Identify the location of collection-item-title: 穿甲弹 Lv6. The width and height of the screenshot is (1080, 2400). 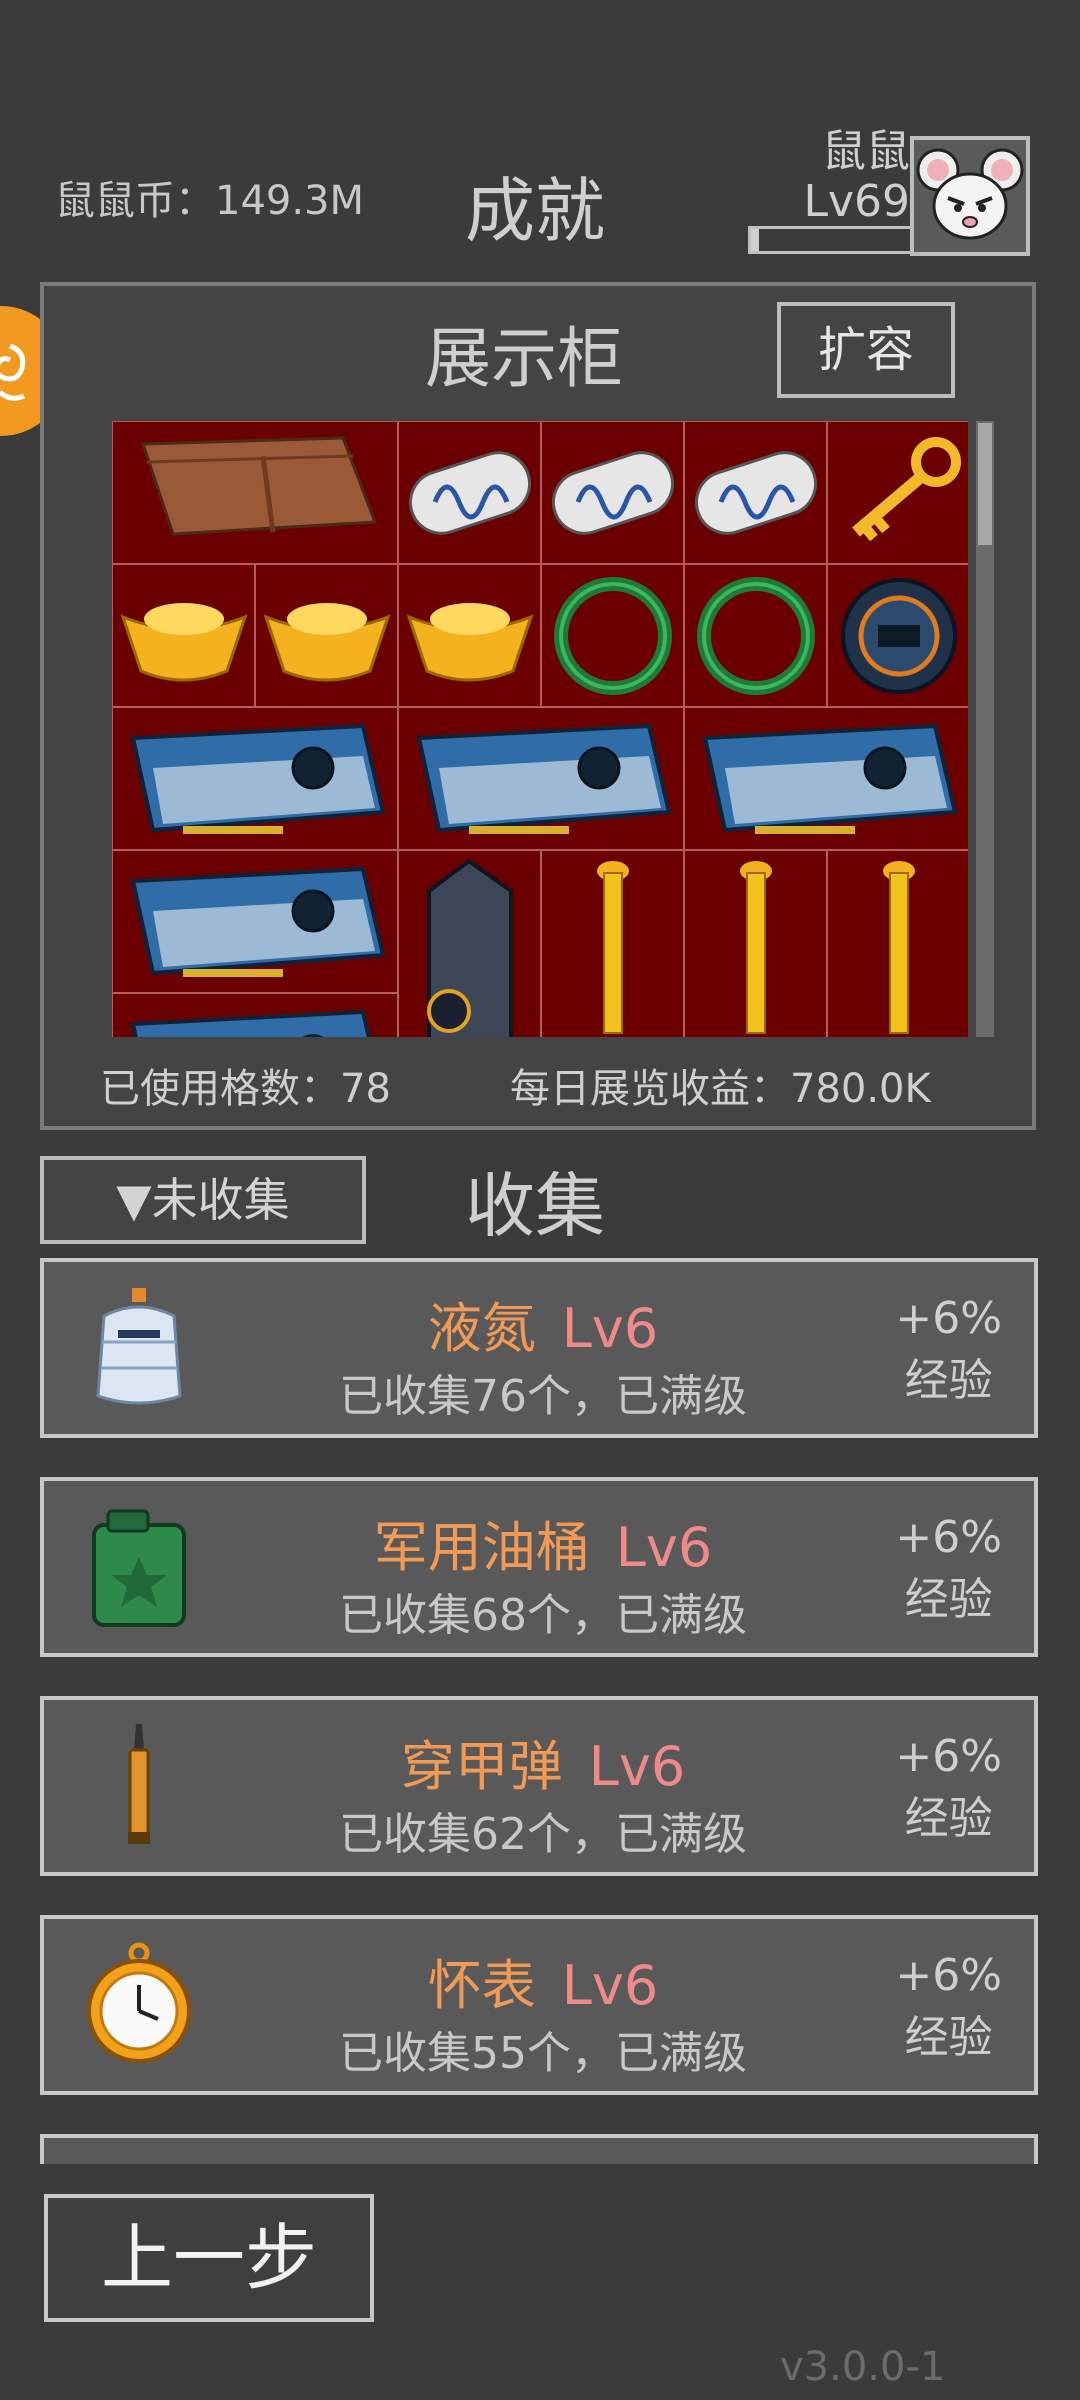
(543, 1761).